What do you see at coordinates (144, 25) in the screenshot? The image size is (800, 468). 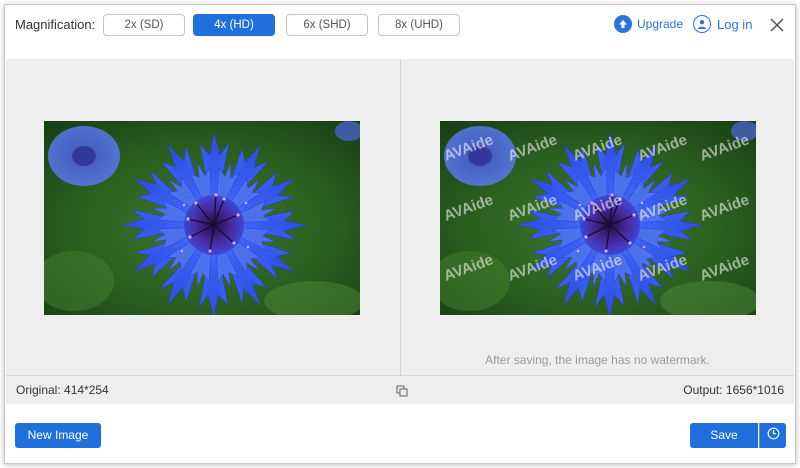 I see `magnification-2x-button: 2x (SD)` at bounding box center [144, 25].